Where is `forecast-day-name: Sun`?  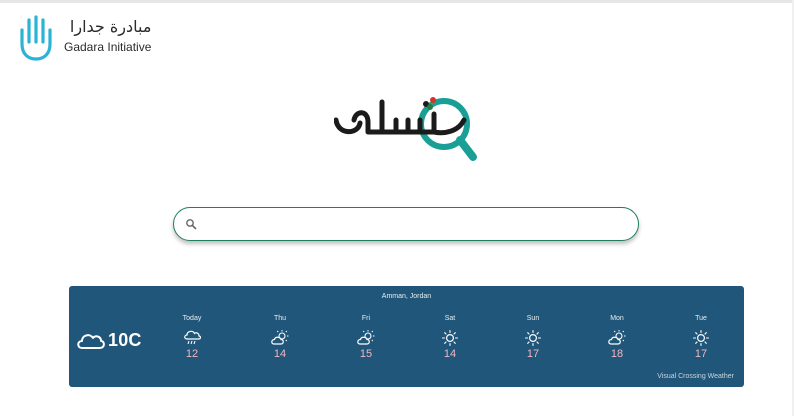
forecast-day-name: Sun is located at coordinates (533, 318).